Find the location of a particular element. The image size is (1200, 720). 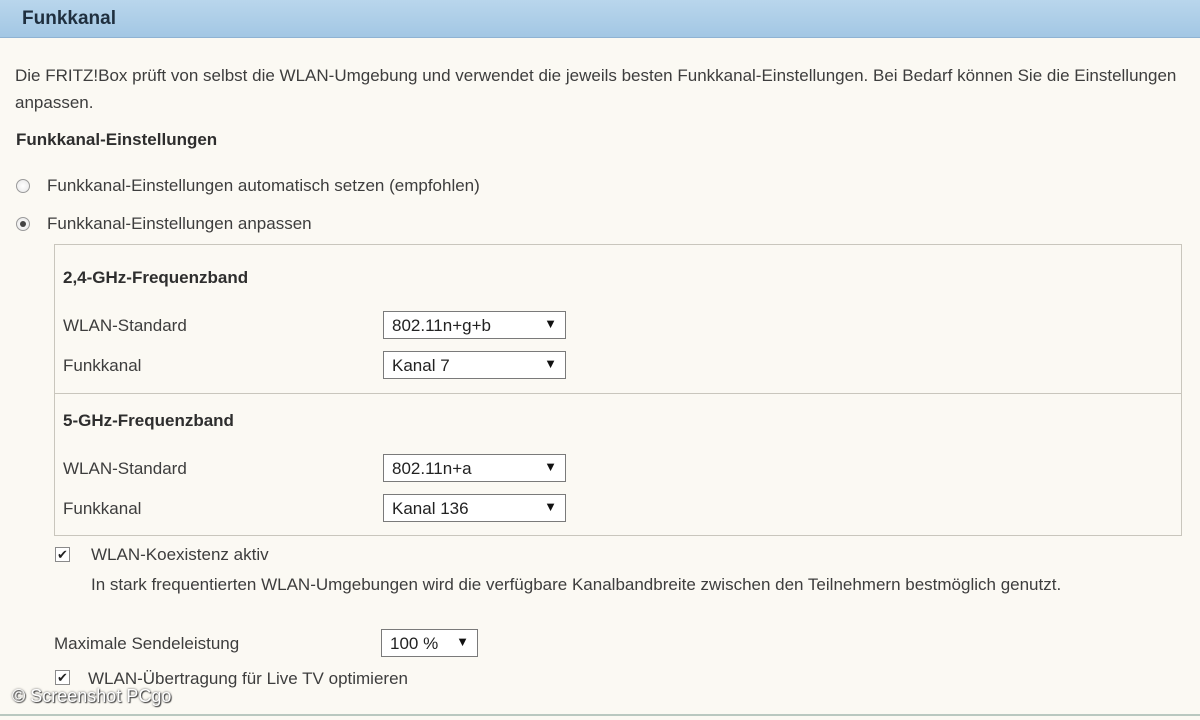

radio-custom-label: Funkkanal-Einstellungen anpassen is located at coordinates (179, 224).